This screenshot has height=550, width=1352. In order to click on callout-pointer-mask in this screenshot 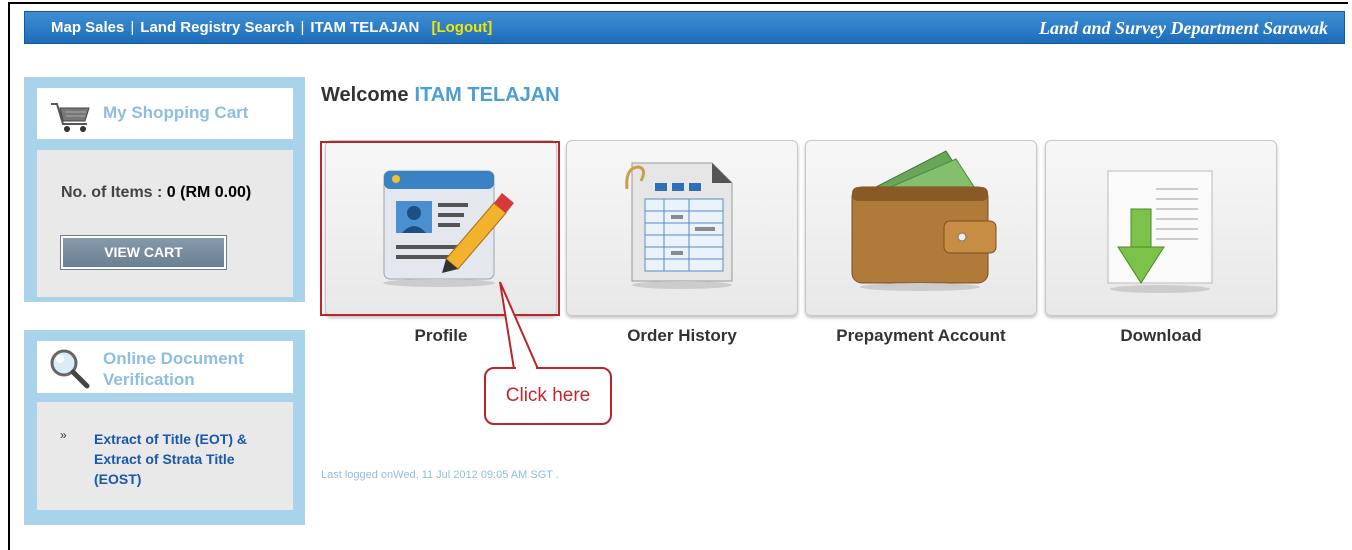, I will do `click(526, 368)`.